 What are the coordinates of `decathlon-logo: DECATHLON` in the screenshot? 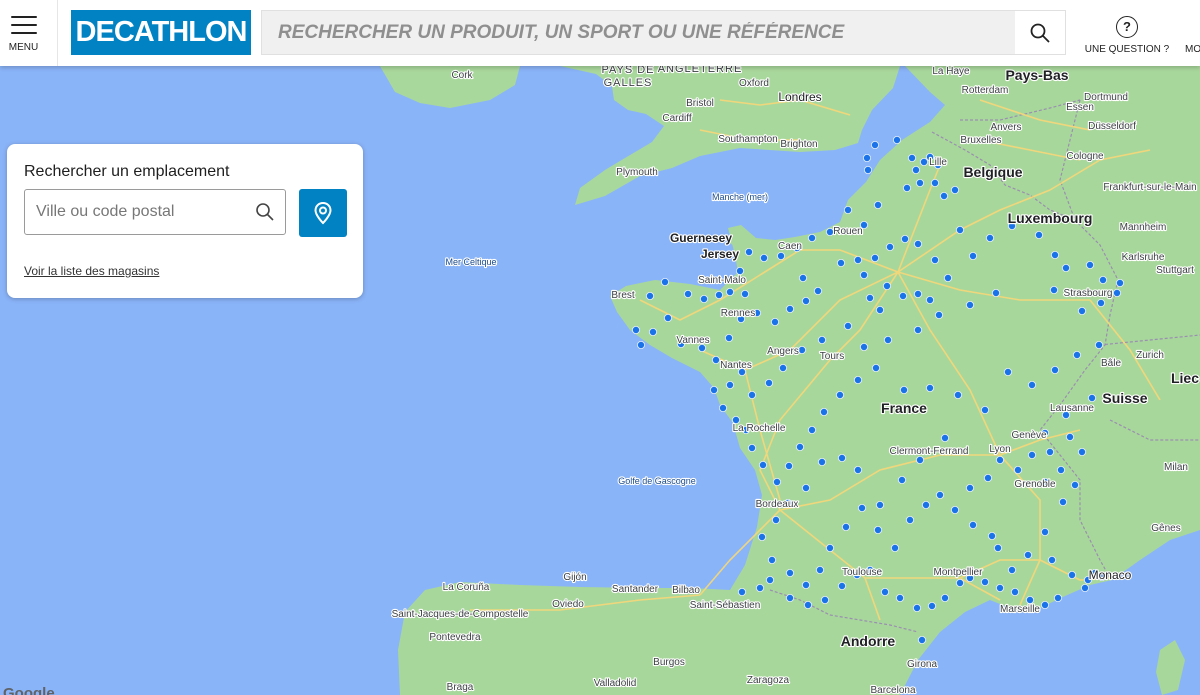 It's located at (161, 32).